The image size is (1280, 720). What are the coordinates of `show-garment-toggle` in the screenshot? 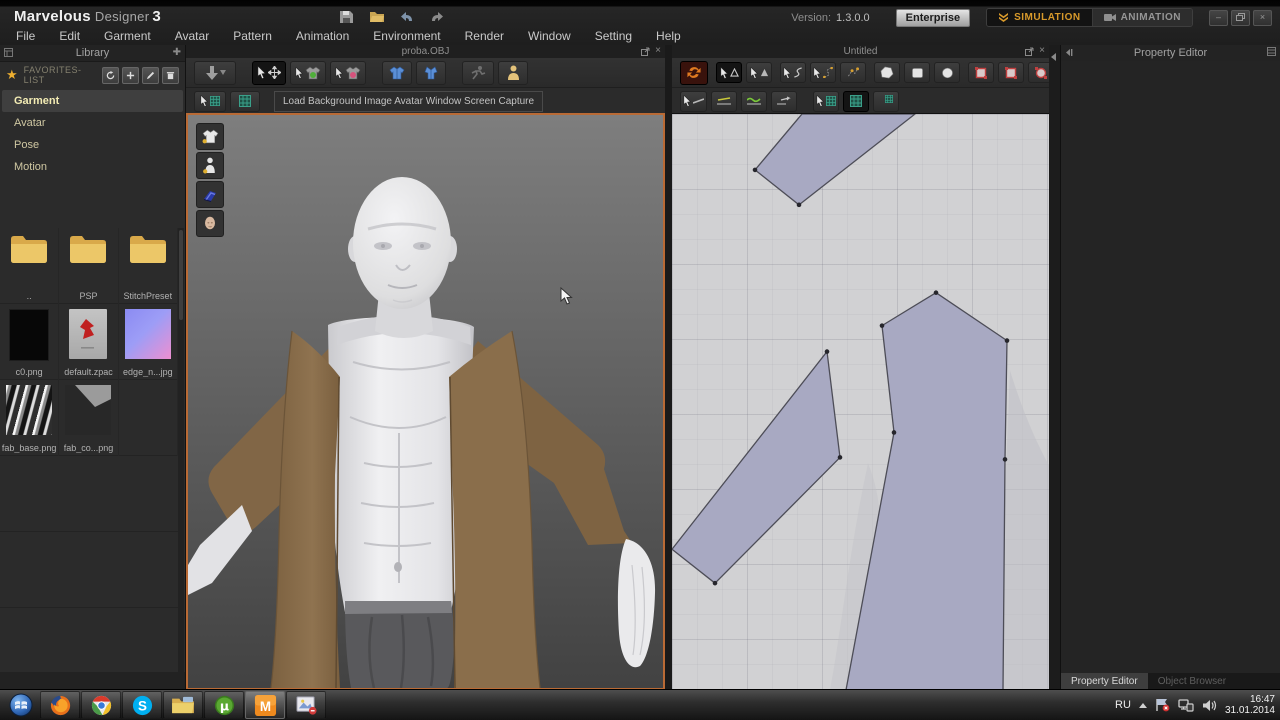 It's located at (210, 136).